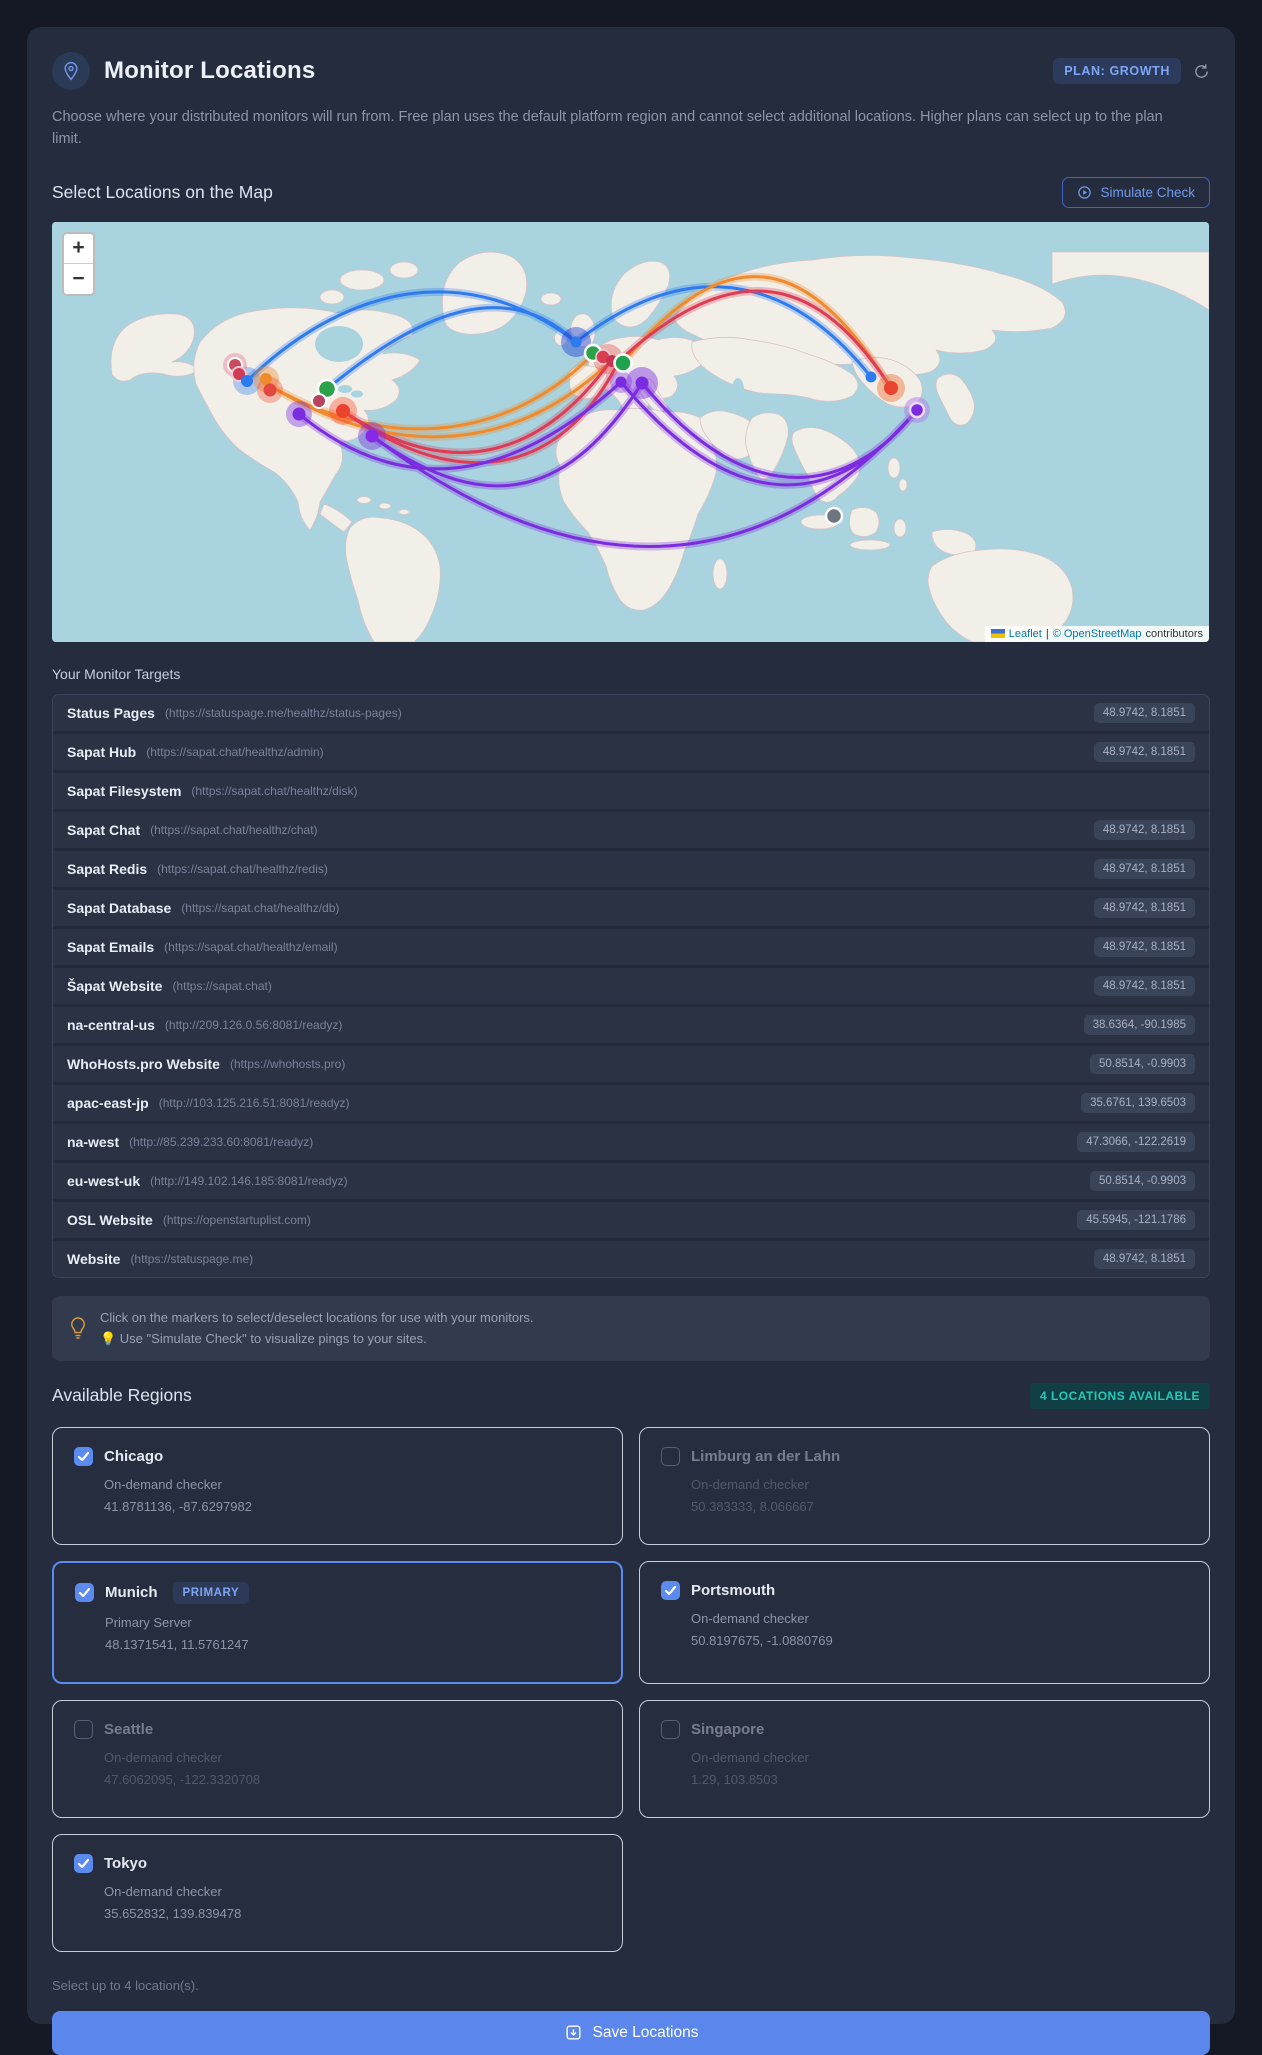  I want to click on target-coords-badge: 35.6761, 139.6503, so click(1138, 1102).